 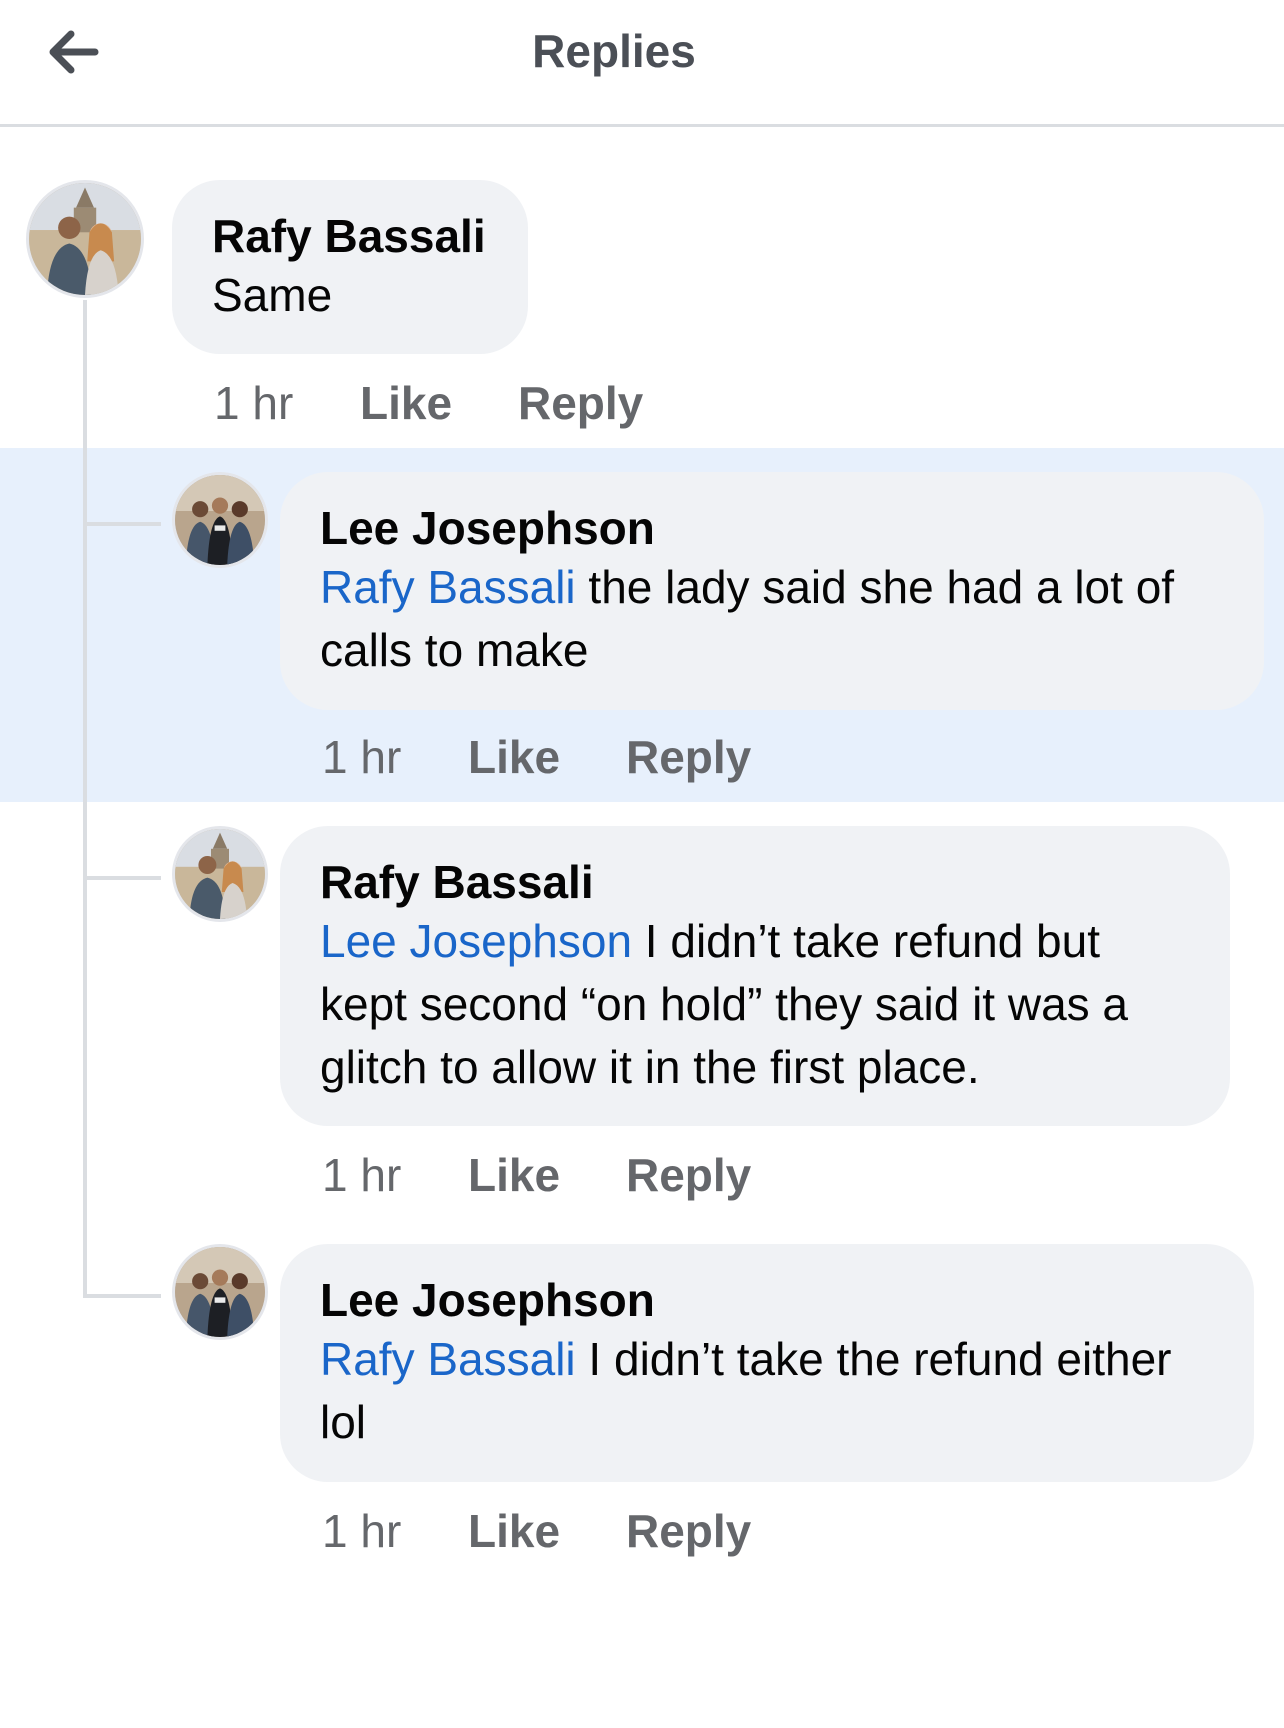 I want to click on comment-body: Same, so click(x=272, y=295).